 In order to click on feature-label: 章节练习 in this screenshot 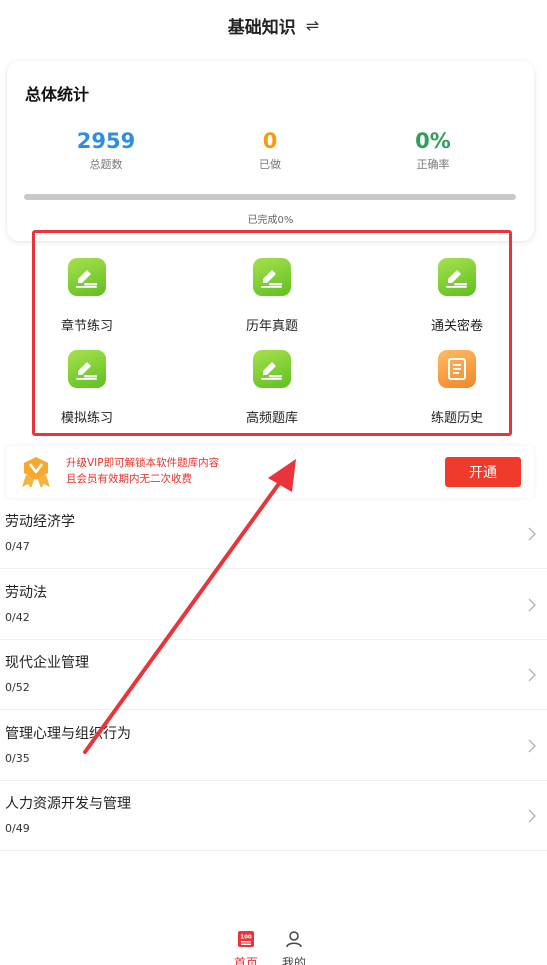, I will do `click(86, 326)`.